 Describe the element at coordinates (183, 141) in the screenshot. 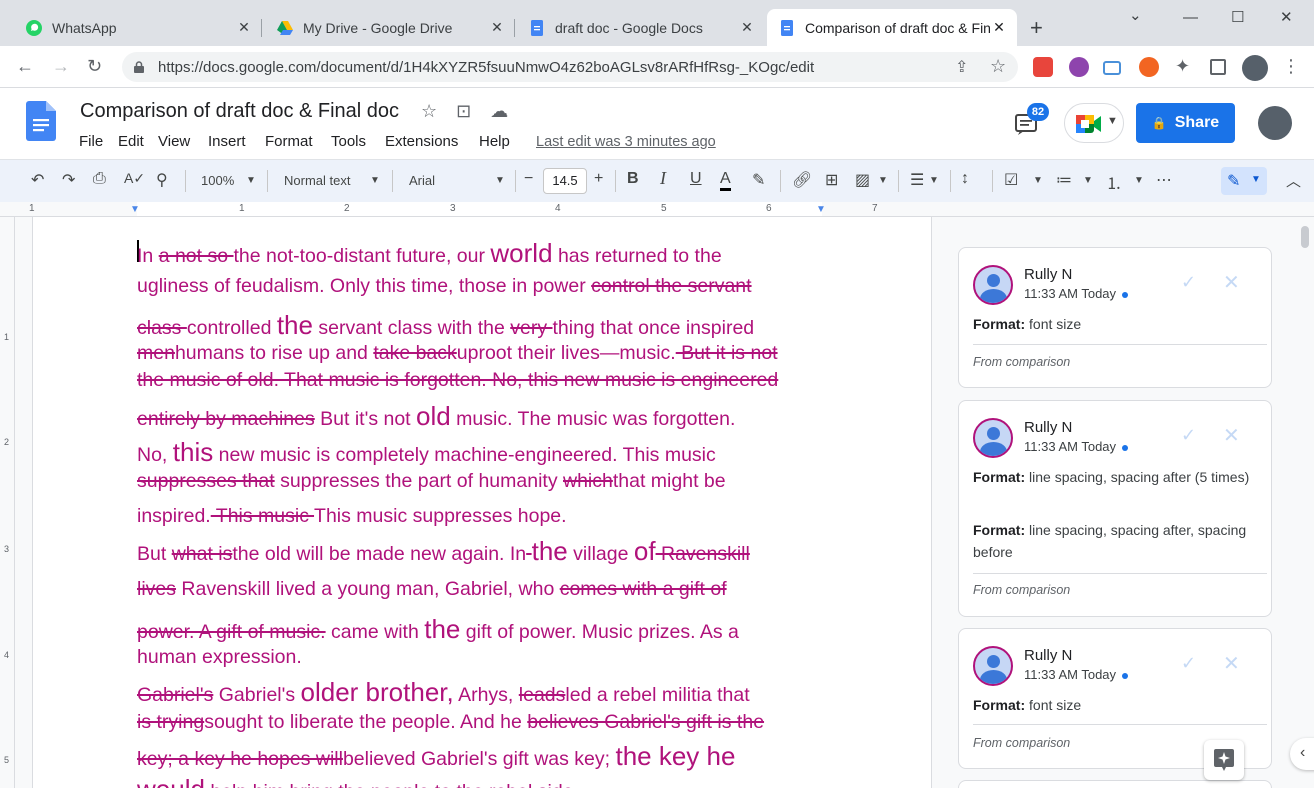

I see `menu-view: View` at that location.